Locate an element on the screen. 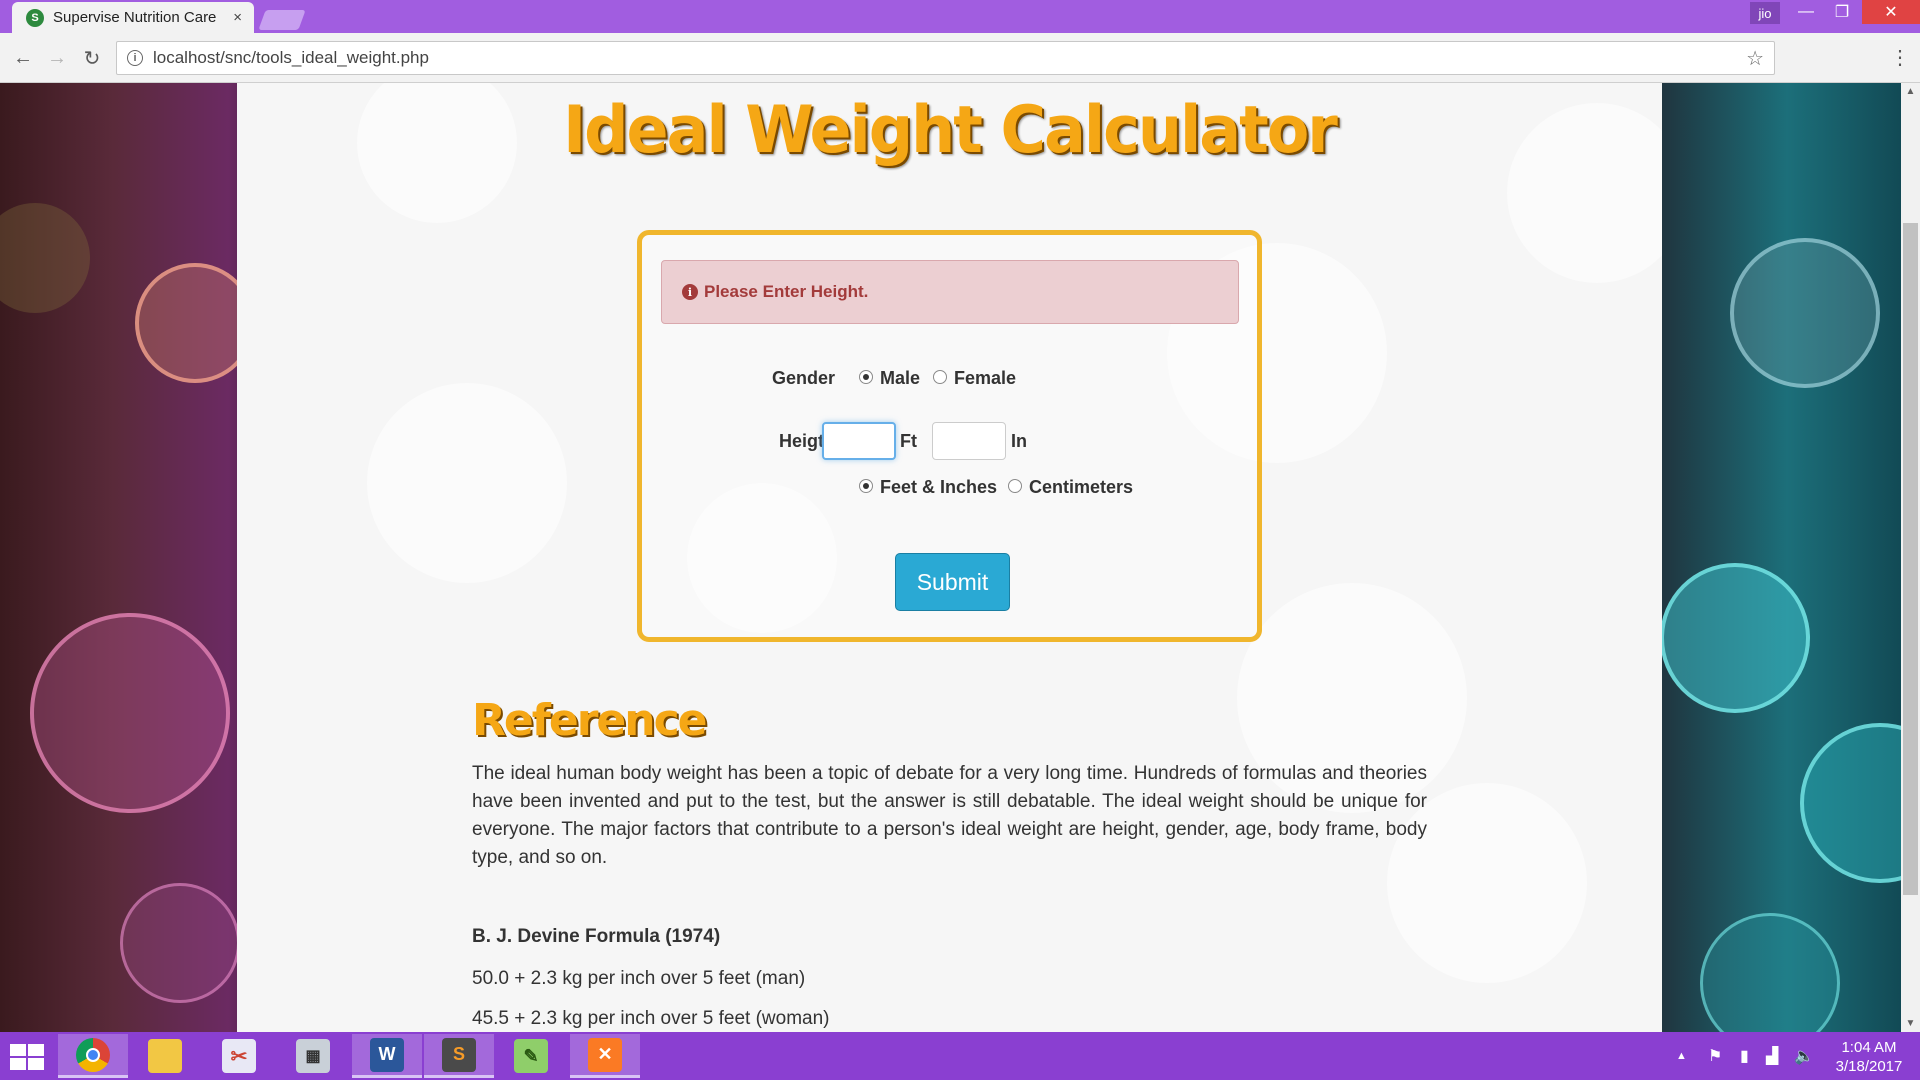 The width and height of the screenshot is (1920, 1080). scroll-thumb is located at coordinates (1910, 559).